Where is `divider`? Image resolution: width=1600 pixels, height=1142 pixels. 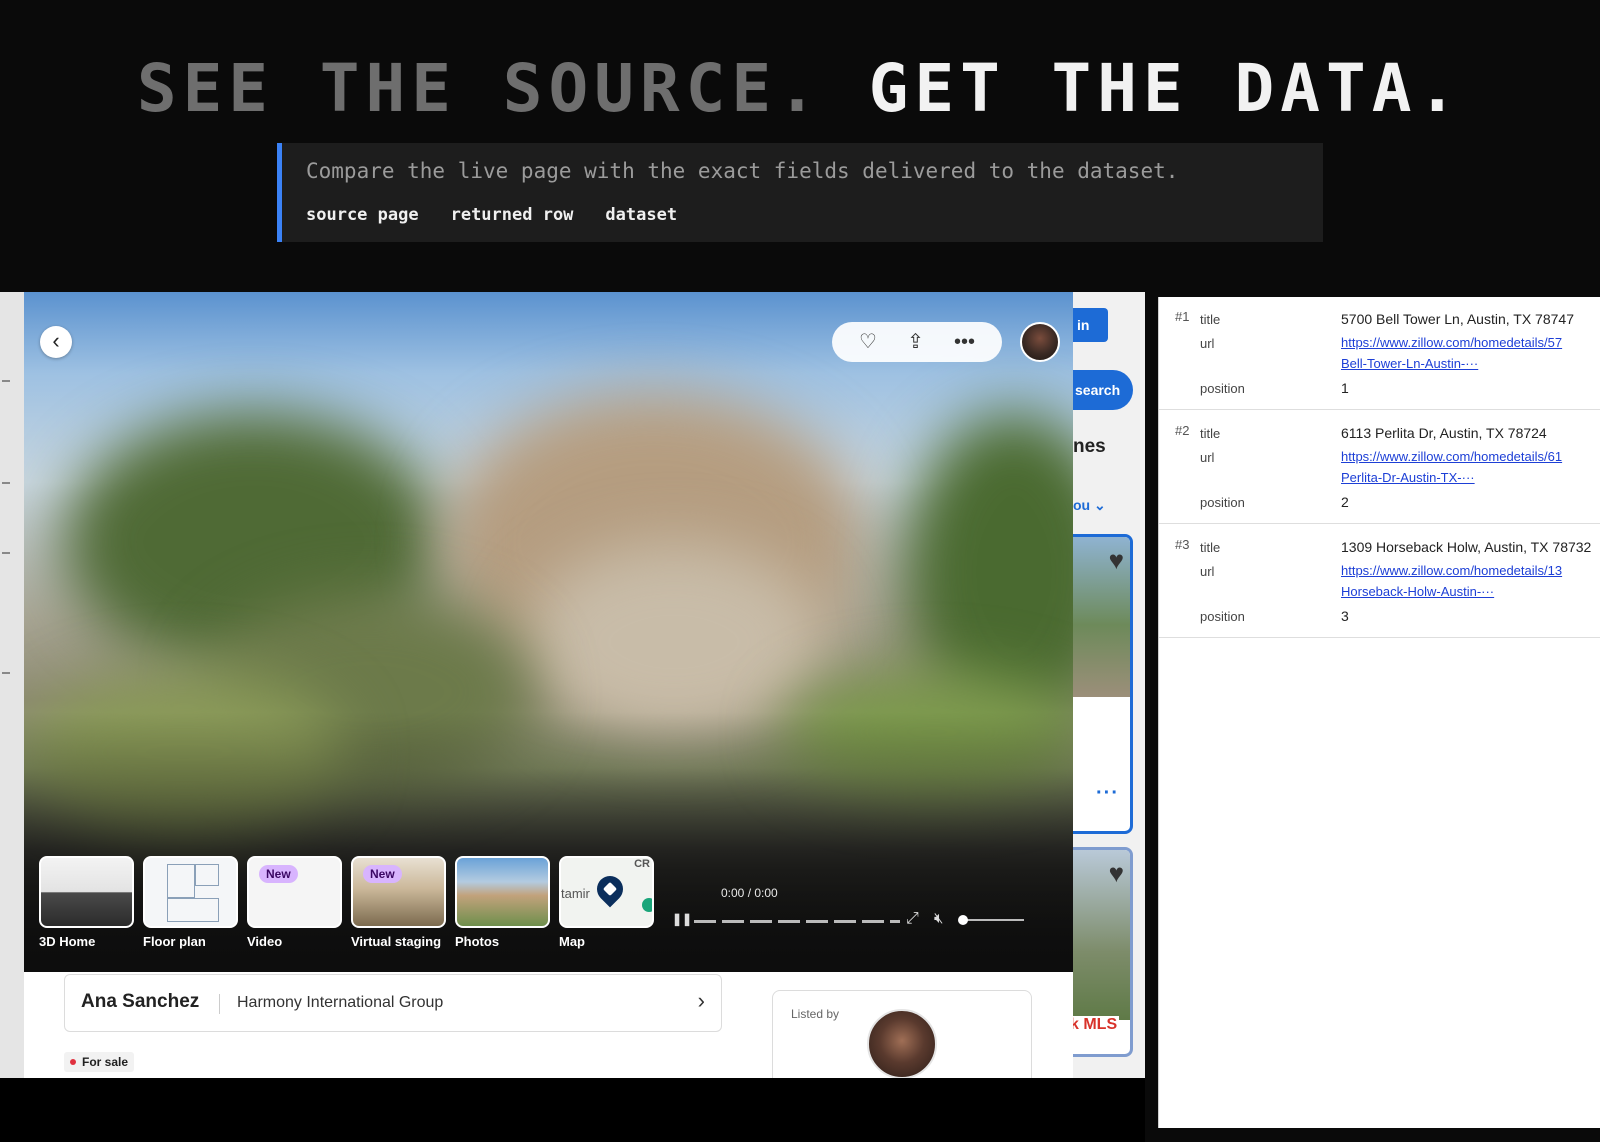 divider is located at coordinates (219, 1004).